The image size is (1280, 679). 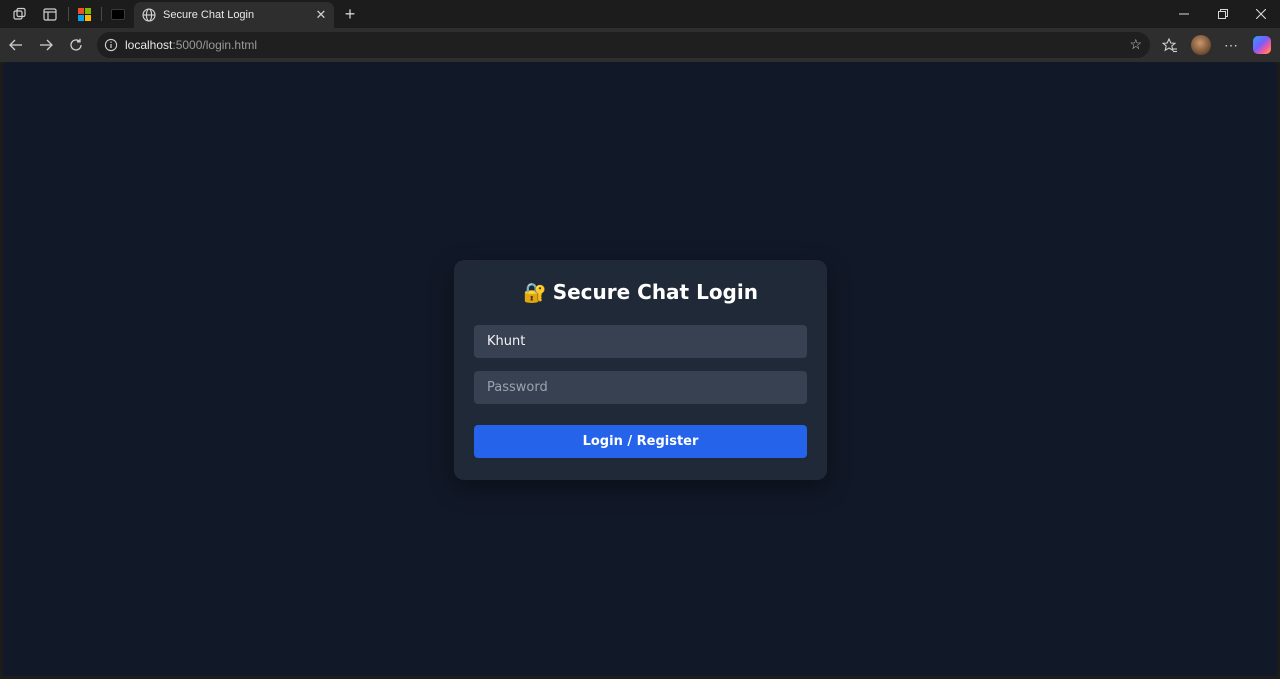 I want to click on login-card: 🔐Secure Chat Login Login / Register, so click(x=640, y=370).